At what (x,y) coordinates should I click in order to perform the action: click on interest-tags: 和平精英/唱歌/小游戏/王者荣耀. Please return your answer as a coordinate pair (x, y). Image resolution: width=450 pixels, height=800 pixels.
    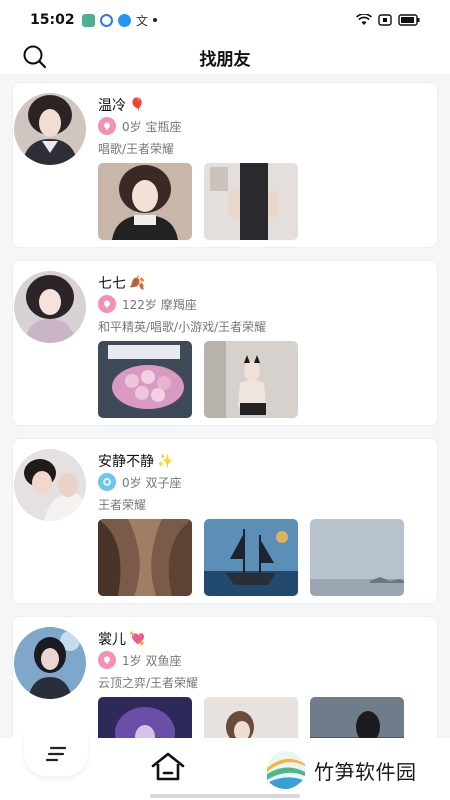
    Looking at the image, I should click on (182, 327).